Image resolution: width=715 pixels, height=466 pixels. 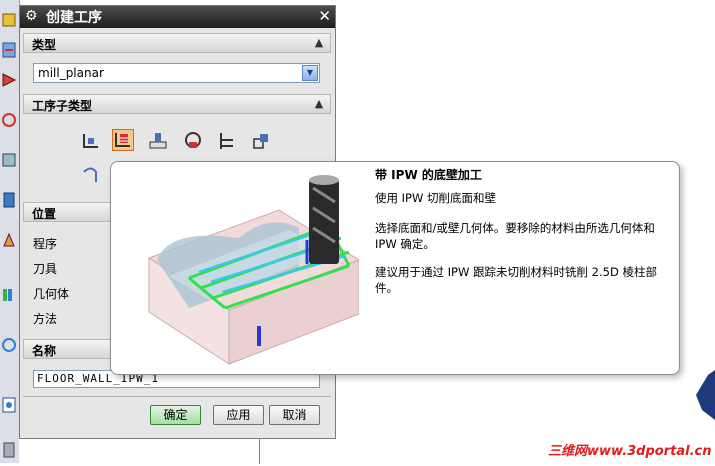 What do you see at coordinates (193, 141) in the screenshot?
I see `subtype-face-milling-area-icon` at bounding box center [193, 141].